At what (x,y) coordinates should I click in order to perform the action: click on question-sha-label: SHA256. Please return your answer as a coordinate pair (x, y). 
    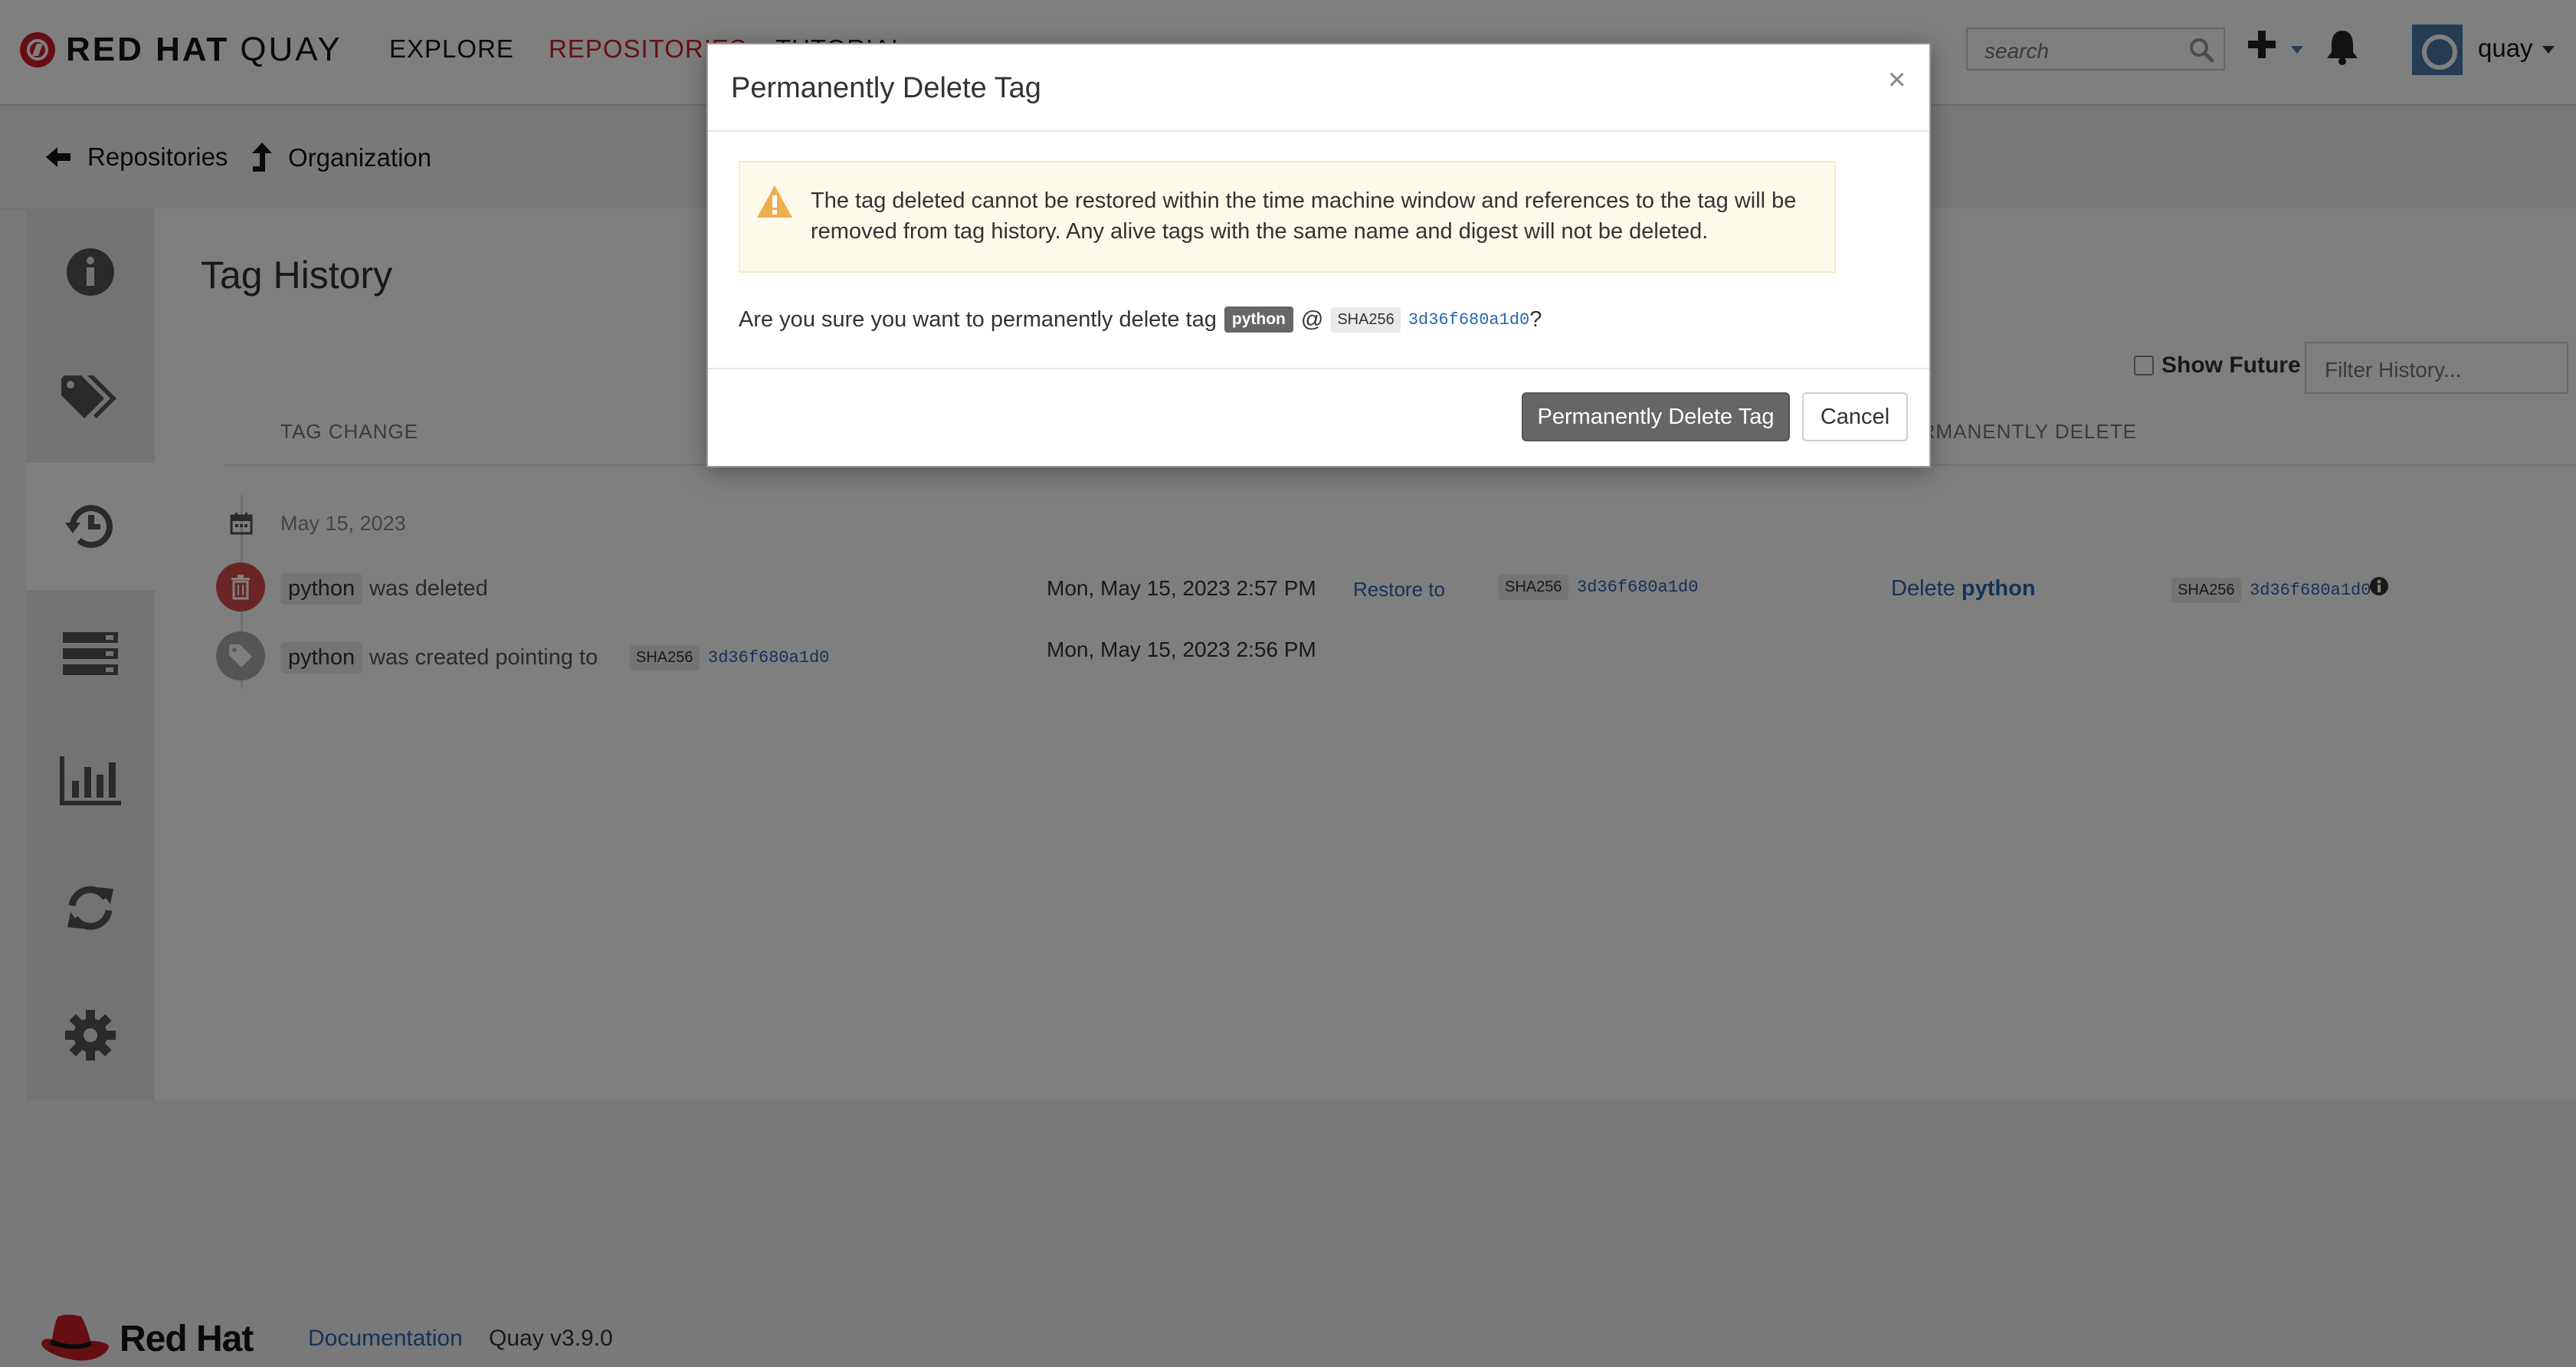
    Looking at the image, I should click on (1366, 320).